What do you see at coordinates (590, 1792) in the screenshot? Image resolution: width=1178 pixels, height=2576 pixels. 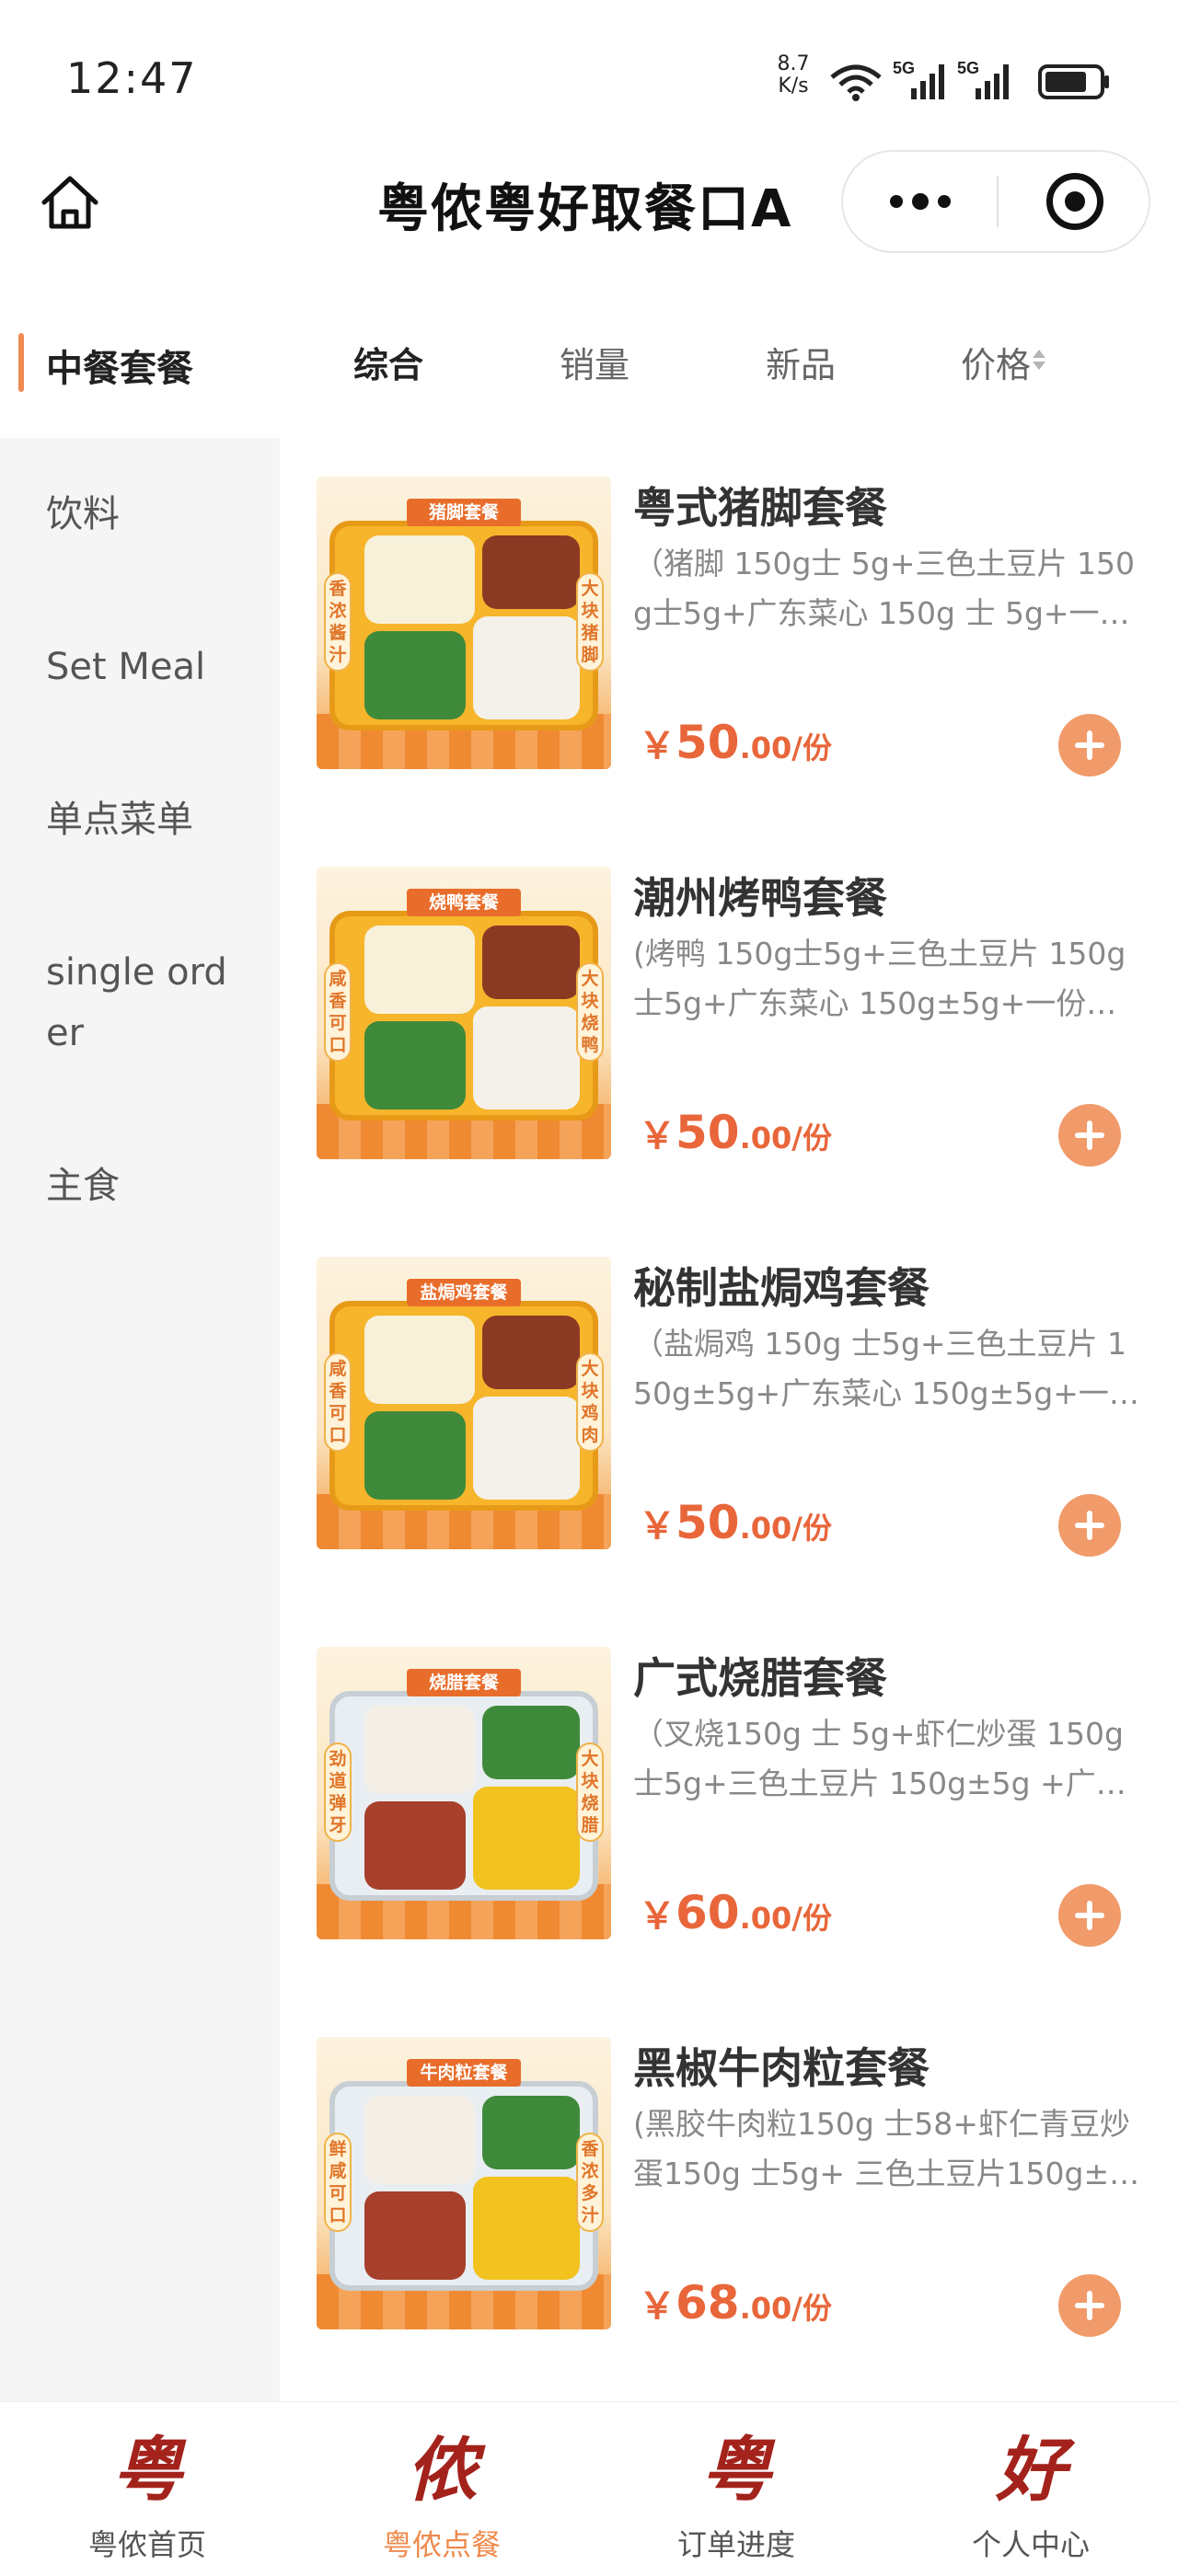 I see `image-caption-right: 大块烧腊` at bounding box center [590, 1792].